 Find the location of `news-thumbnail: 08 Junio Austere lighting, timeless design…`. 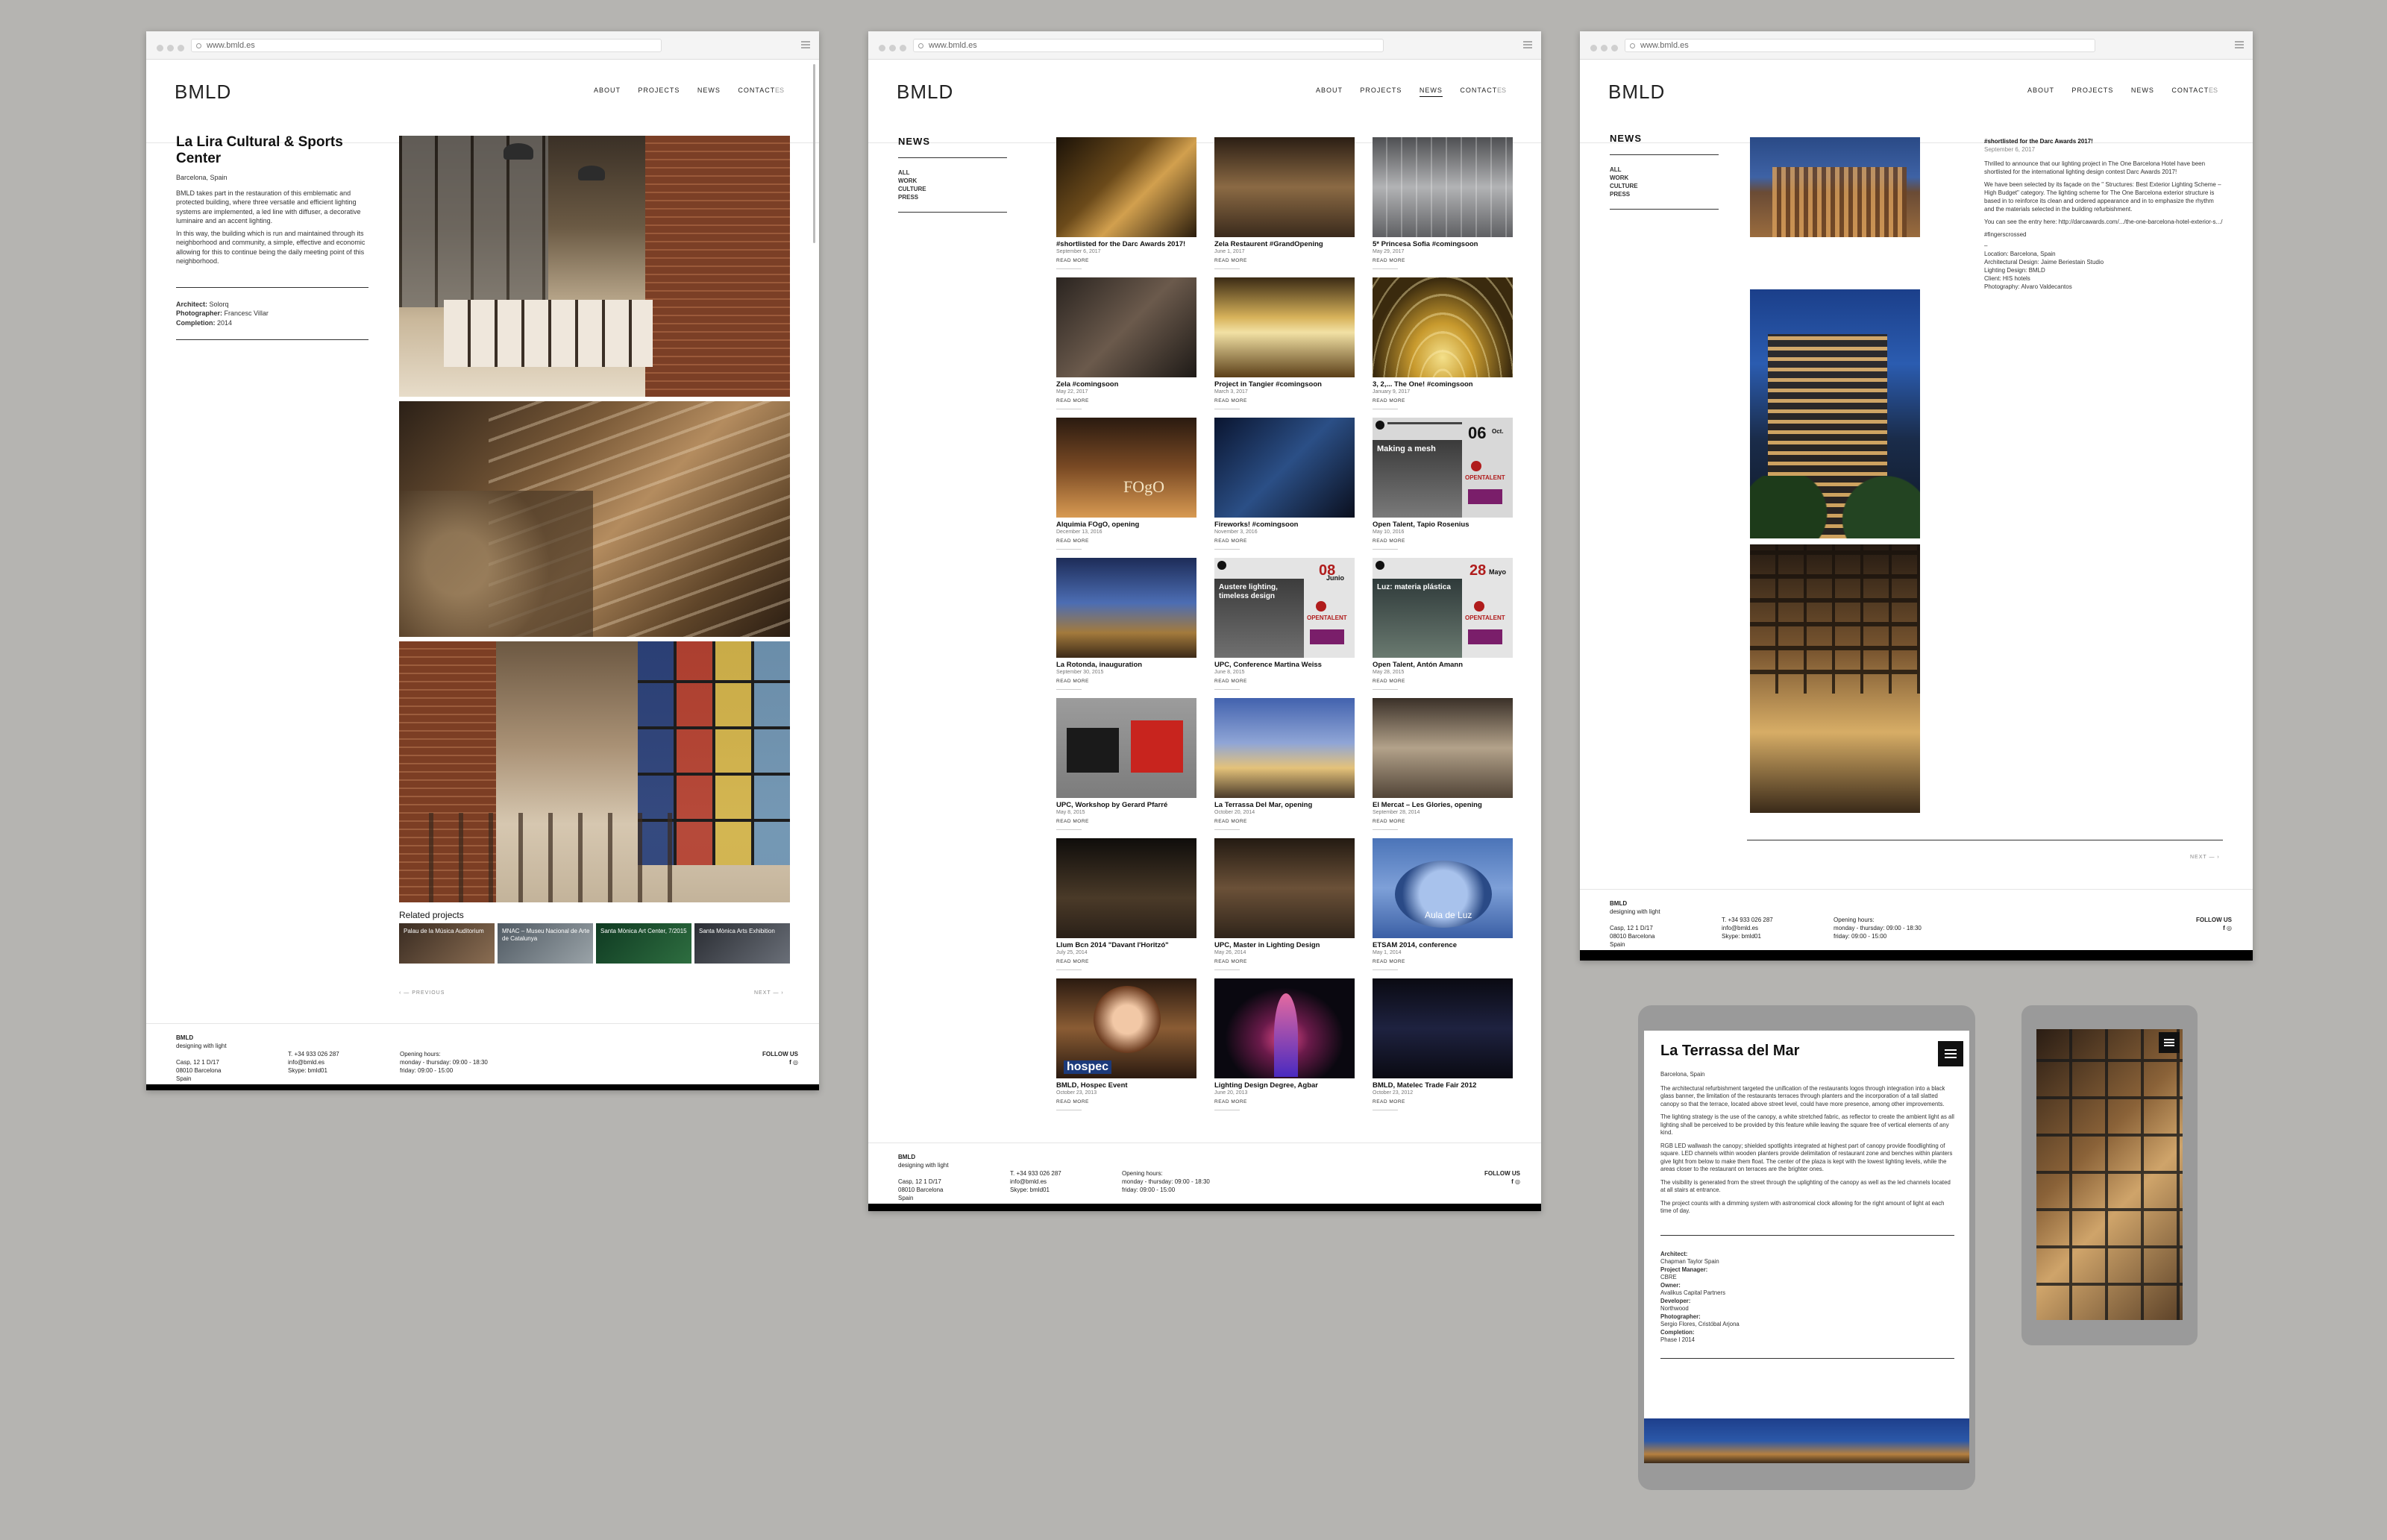

news-thumbnail: 08 Junio Austere lighting, timeless design… is located at coordinates (1285, 608).